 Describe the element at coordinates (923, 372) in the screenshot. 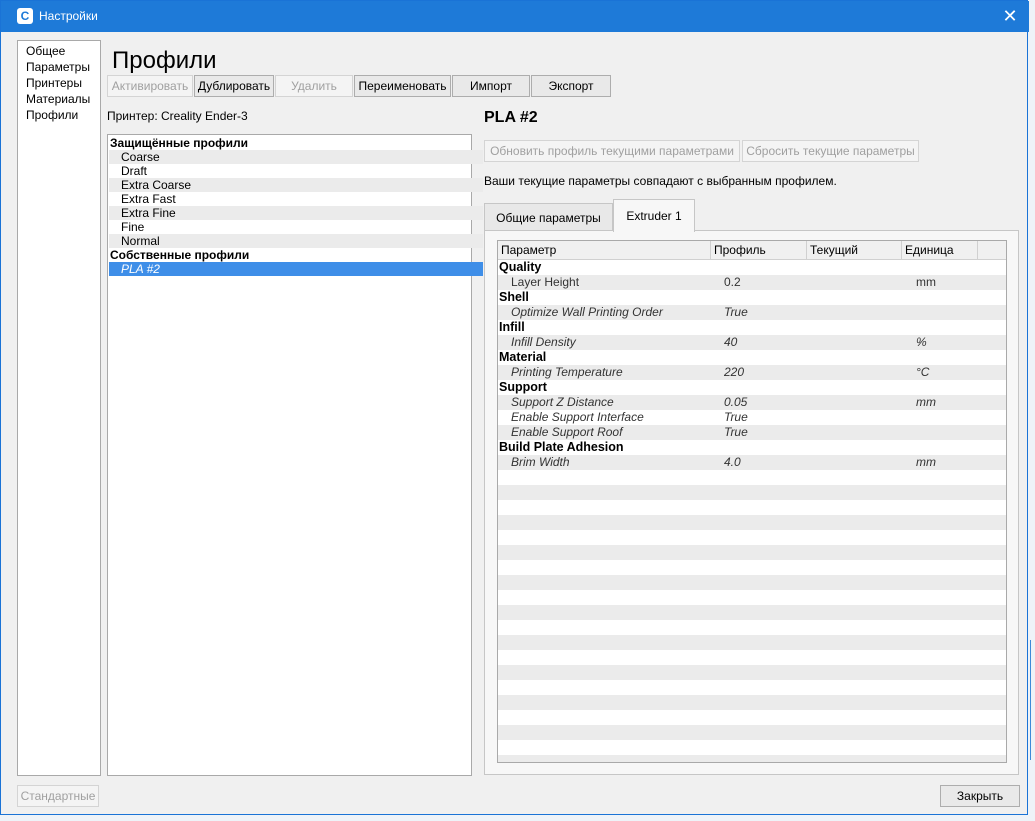

I see `setting-unit: °C` at that location.